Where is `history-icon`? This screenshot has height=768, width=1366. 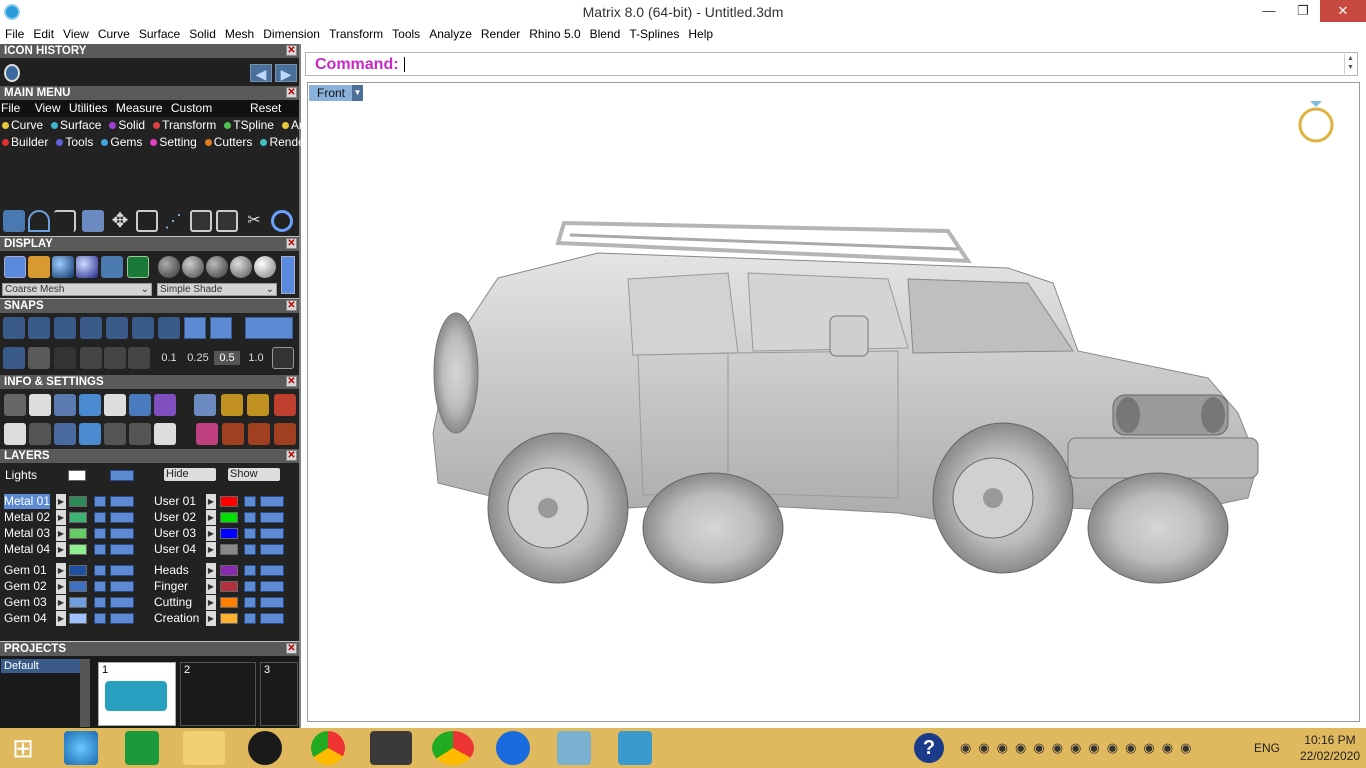
history-icon is located at coordinates (12, 73).